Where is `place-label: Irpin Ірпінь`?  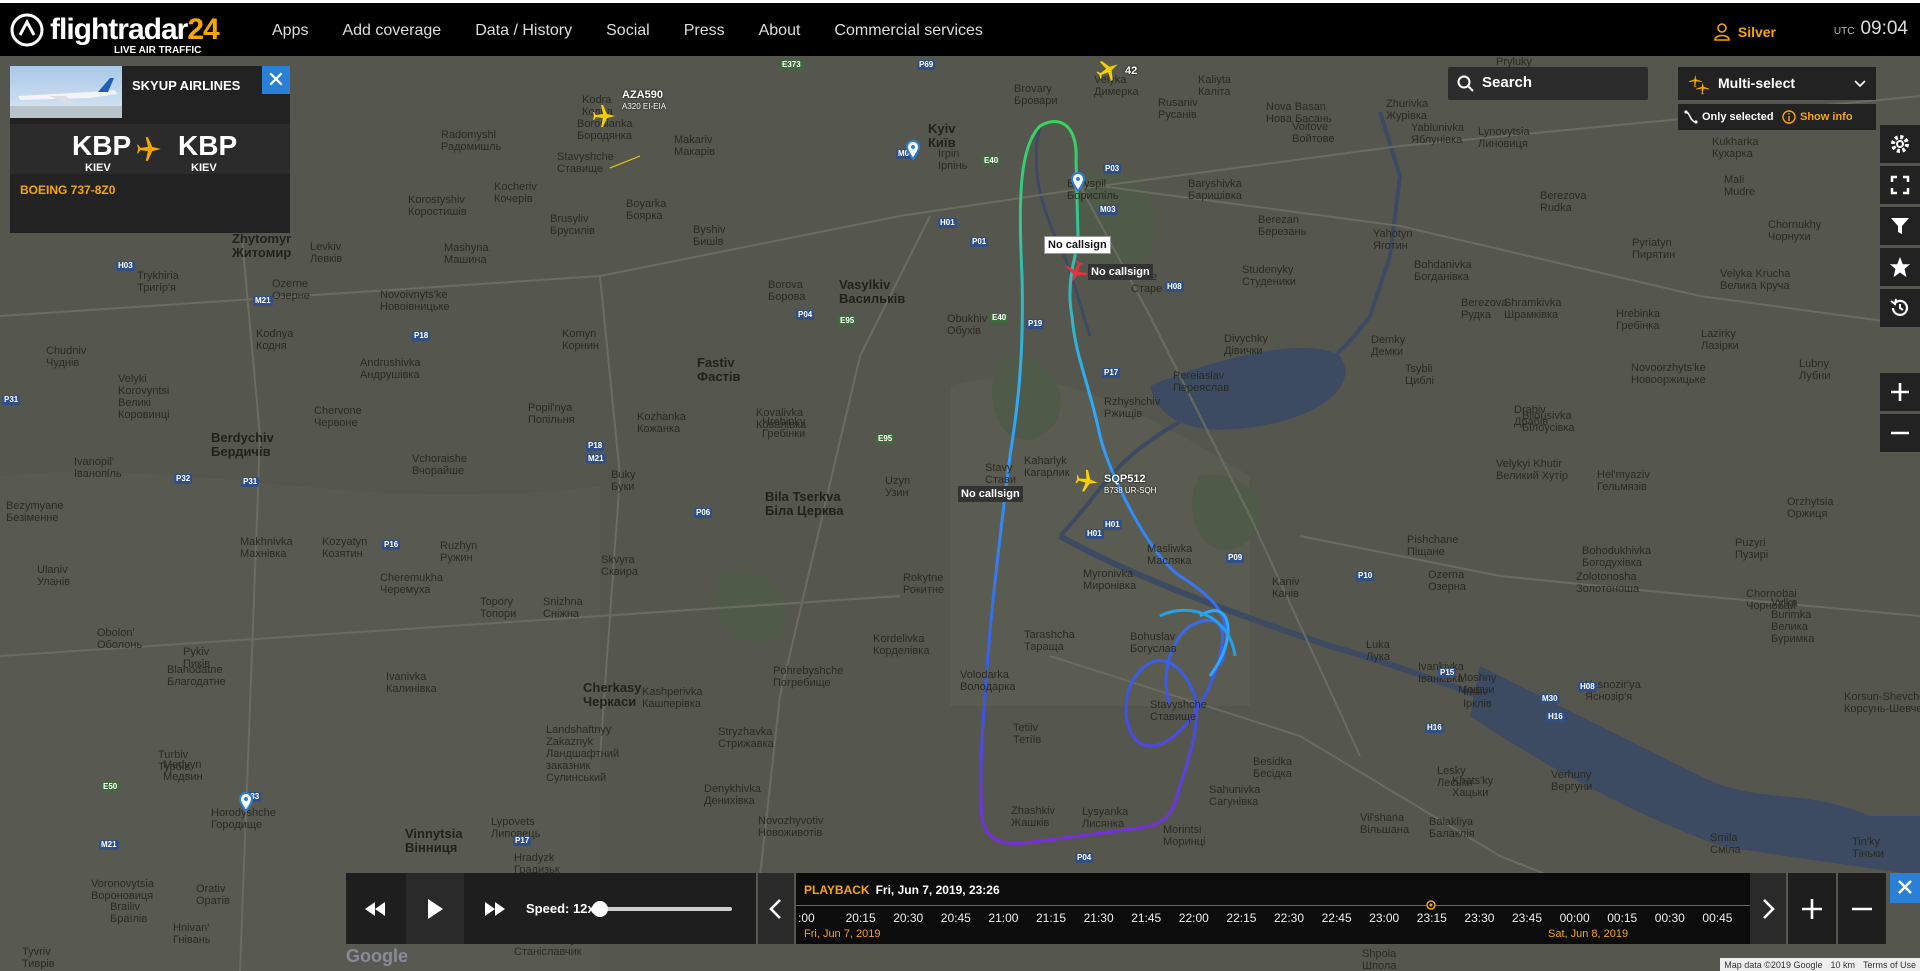
place-label: Irpin Ірпінь is located at coordinates (953, 160).